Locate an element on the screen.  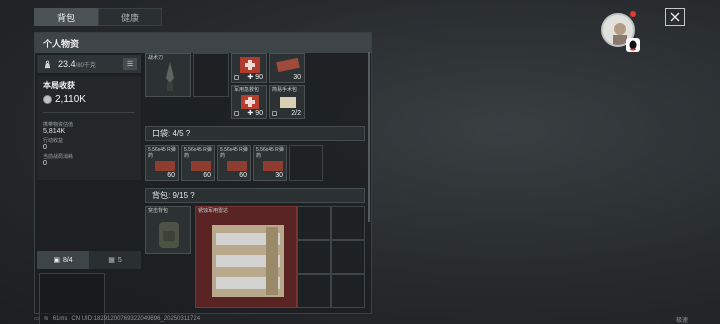
item-knife: 战术刀 is located at coordinates (168, 75).